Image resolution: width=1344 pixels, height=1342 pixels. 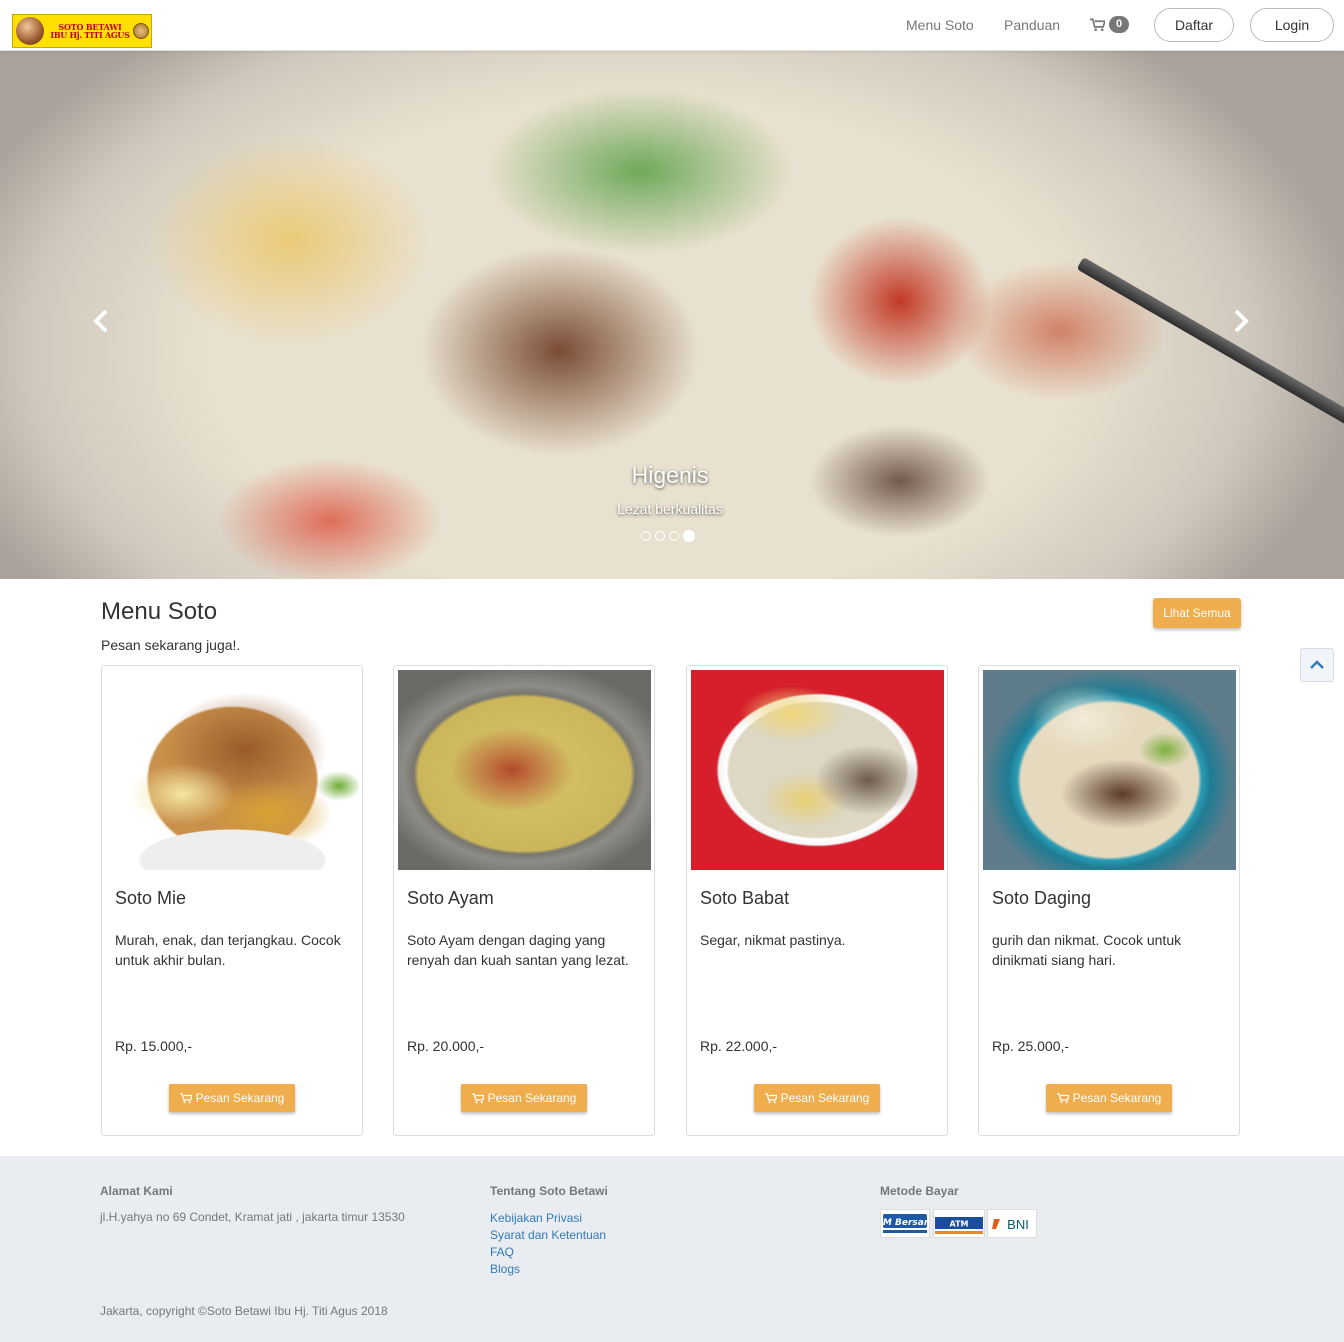 I want to click on carousel-indicators, so click(x=668, y=536).